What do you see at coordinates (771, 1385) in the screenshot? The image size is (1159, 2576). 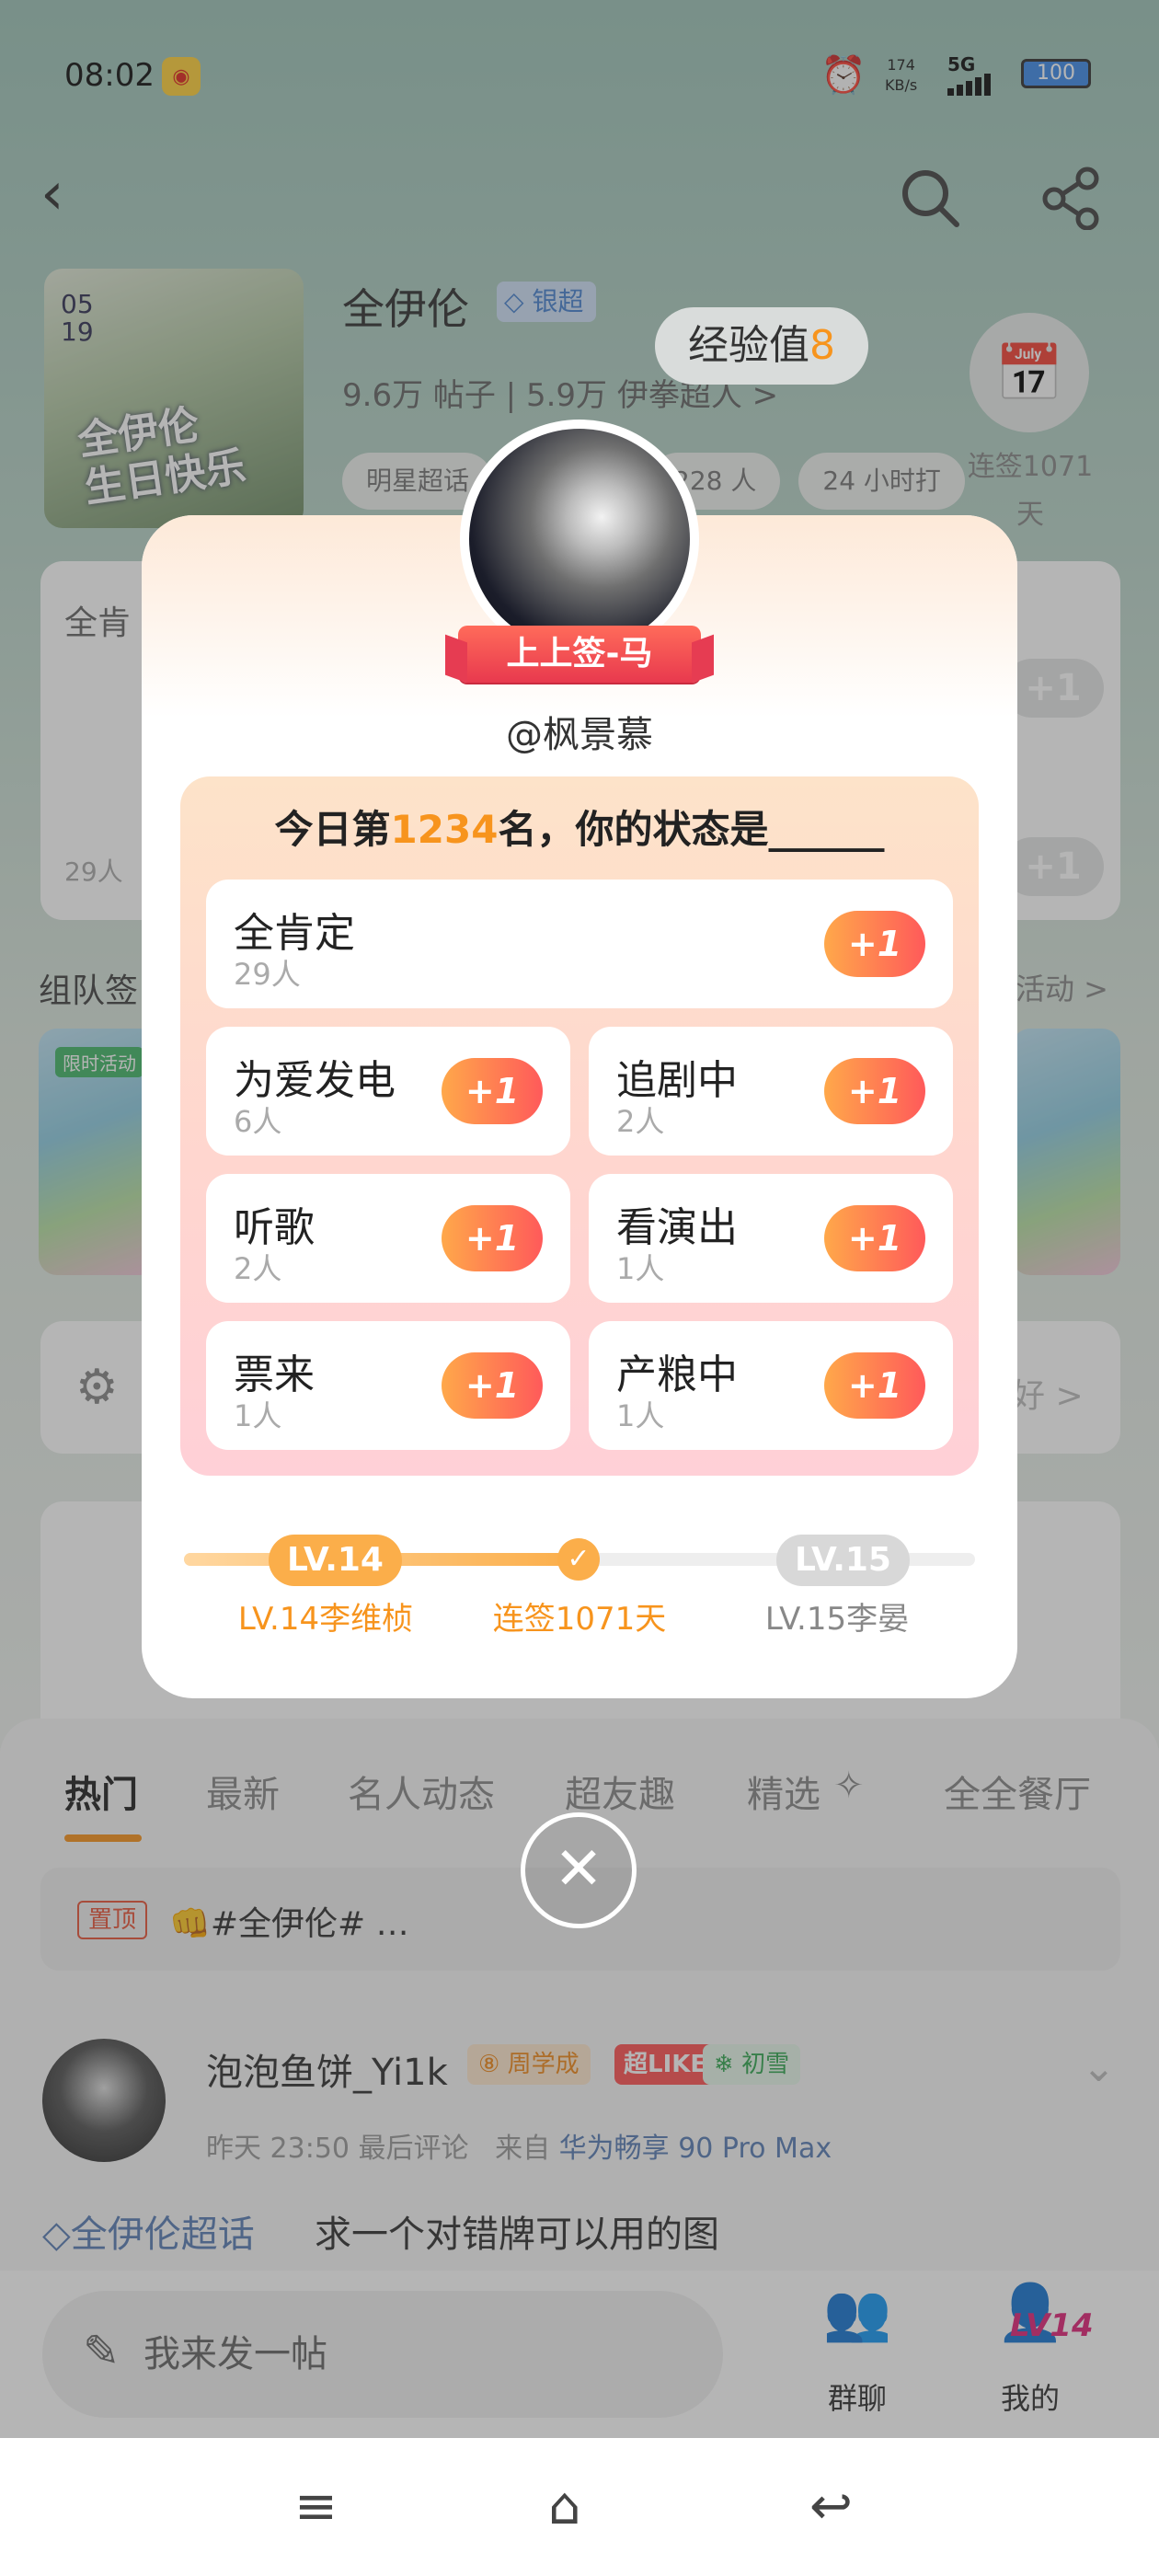 I see `option-card: 产粮中 1人 +1` at bounding box center [771, 1385].